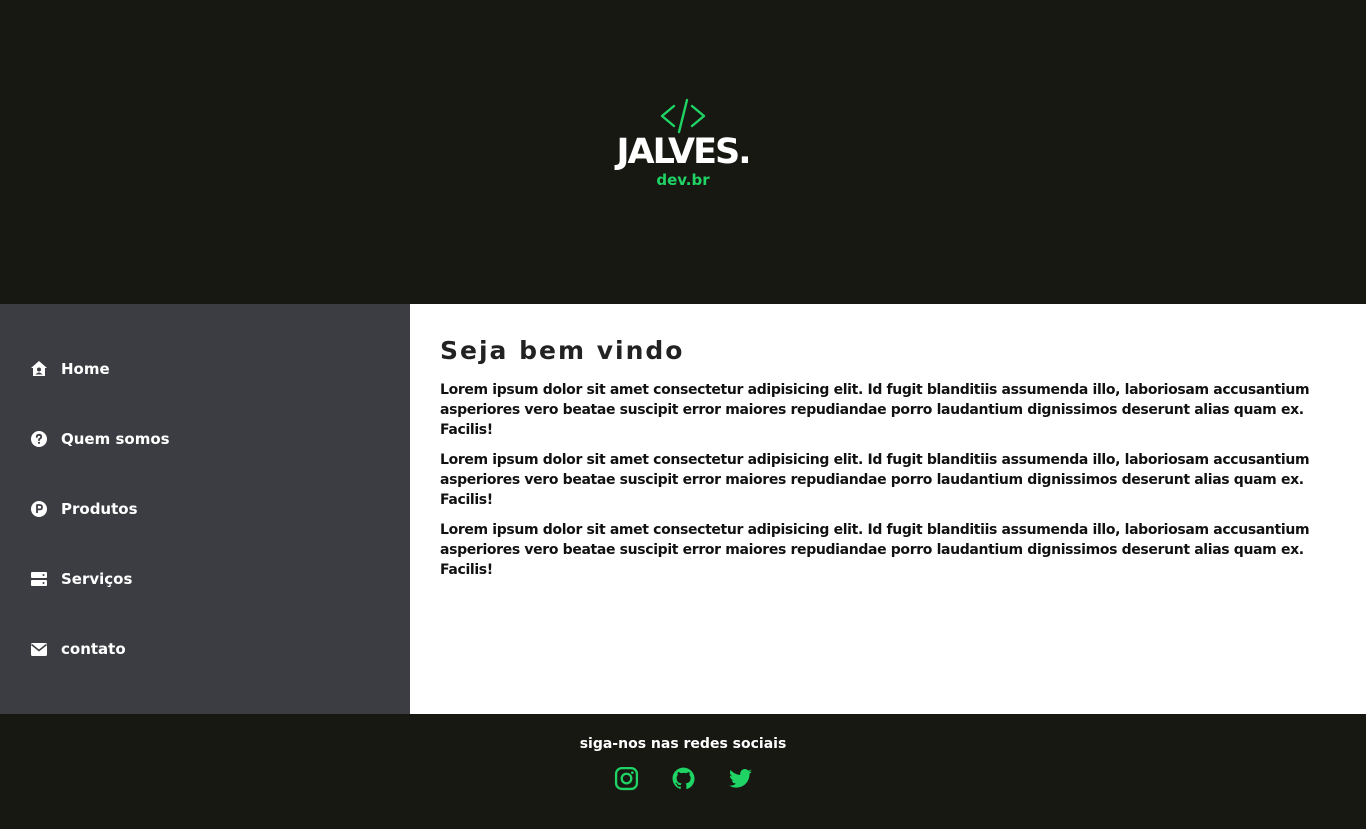 The width and height of the screenshot is (1366, 829). Describe the element at coordinates (205, 579) in the screenshot. I see `sidebar-item-servicos: Serviços` at that location.